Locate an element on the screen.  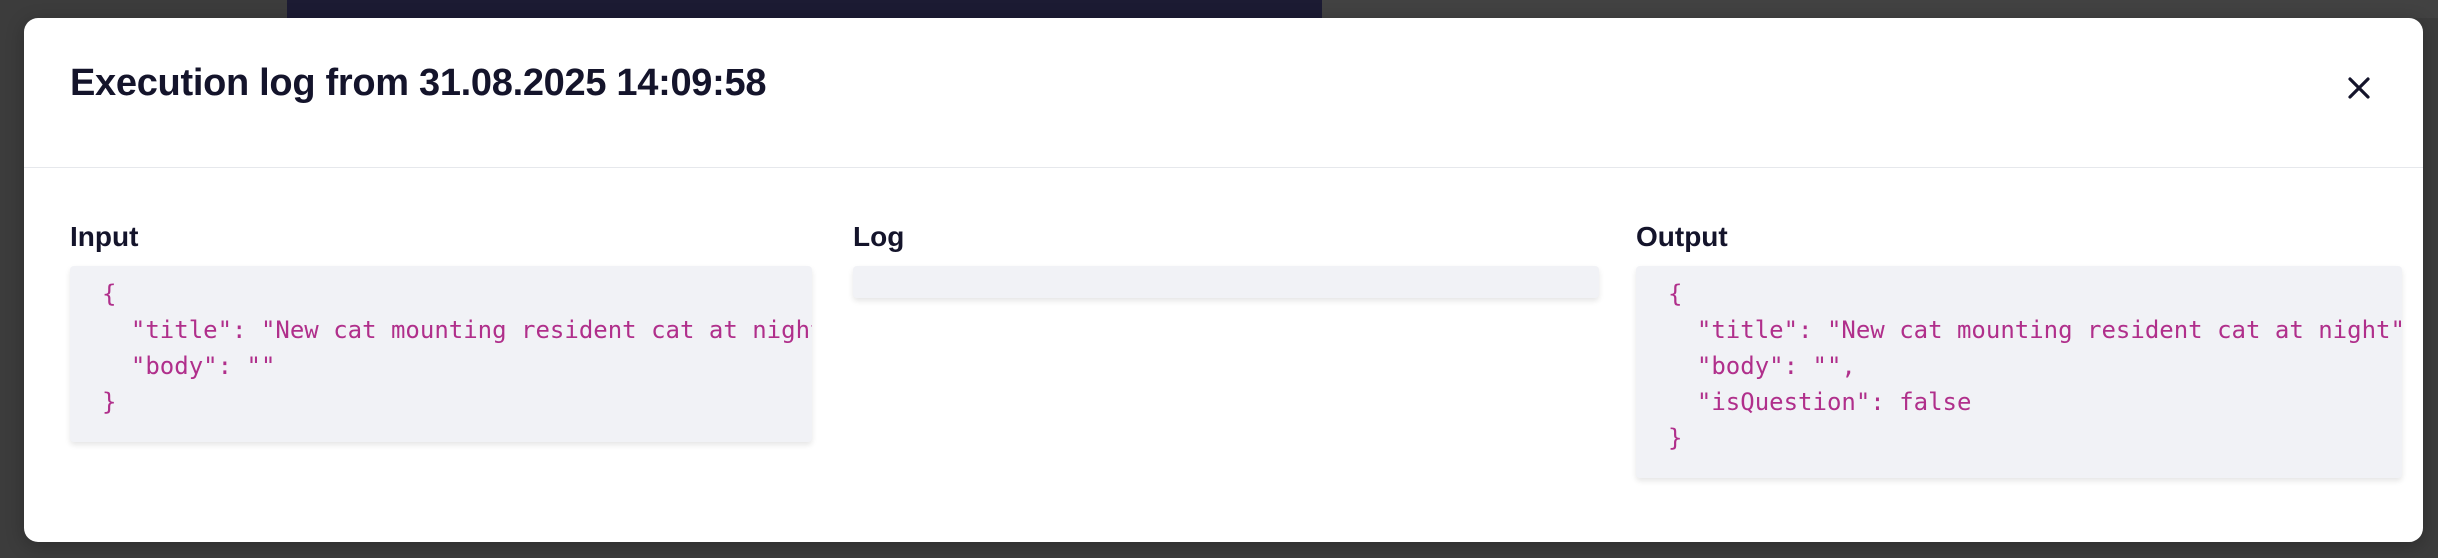
output-label: Output is located at coordinates (1682, 236).